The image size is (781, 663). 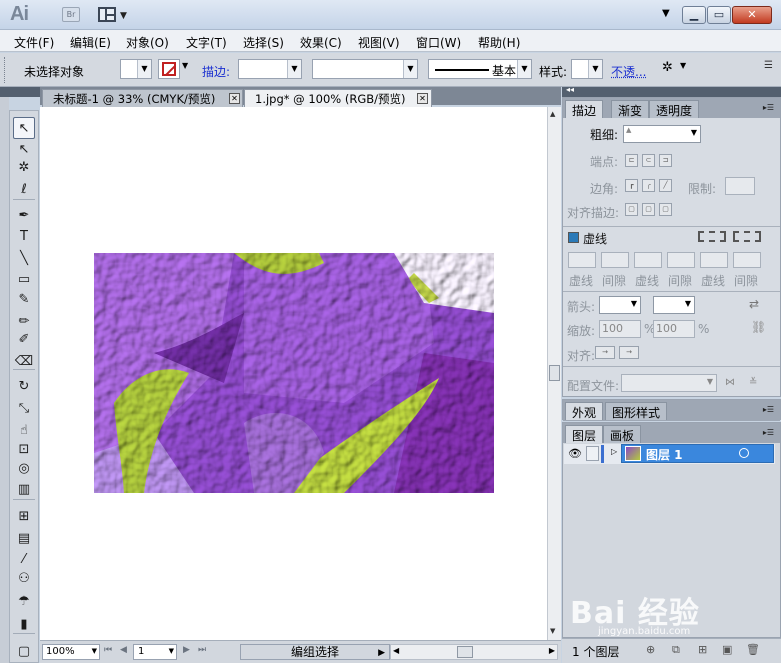 I want to click on butt-cap-icon: ⊏, so click(x=631, y=160).